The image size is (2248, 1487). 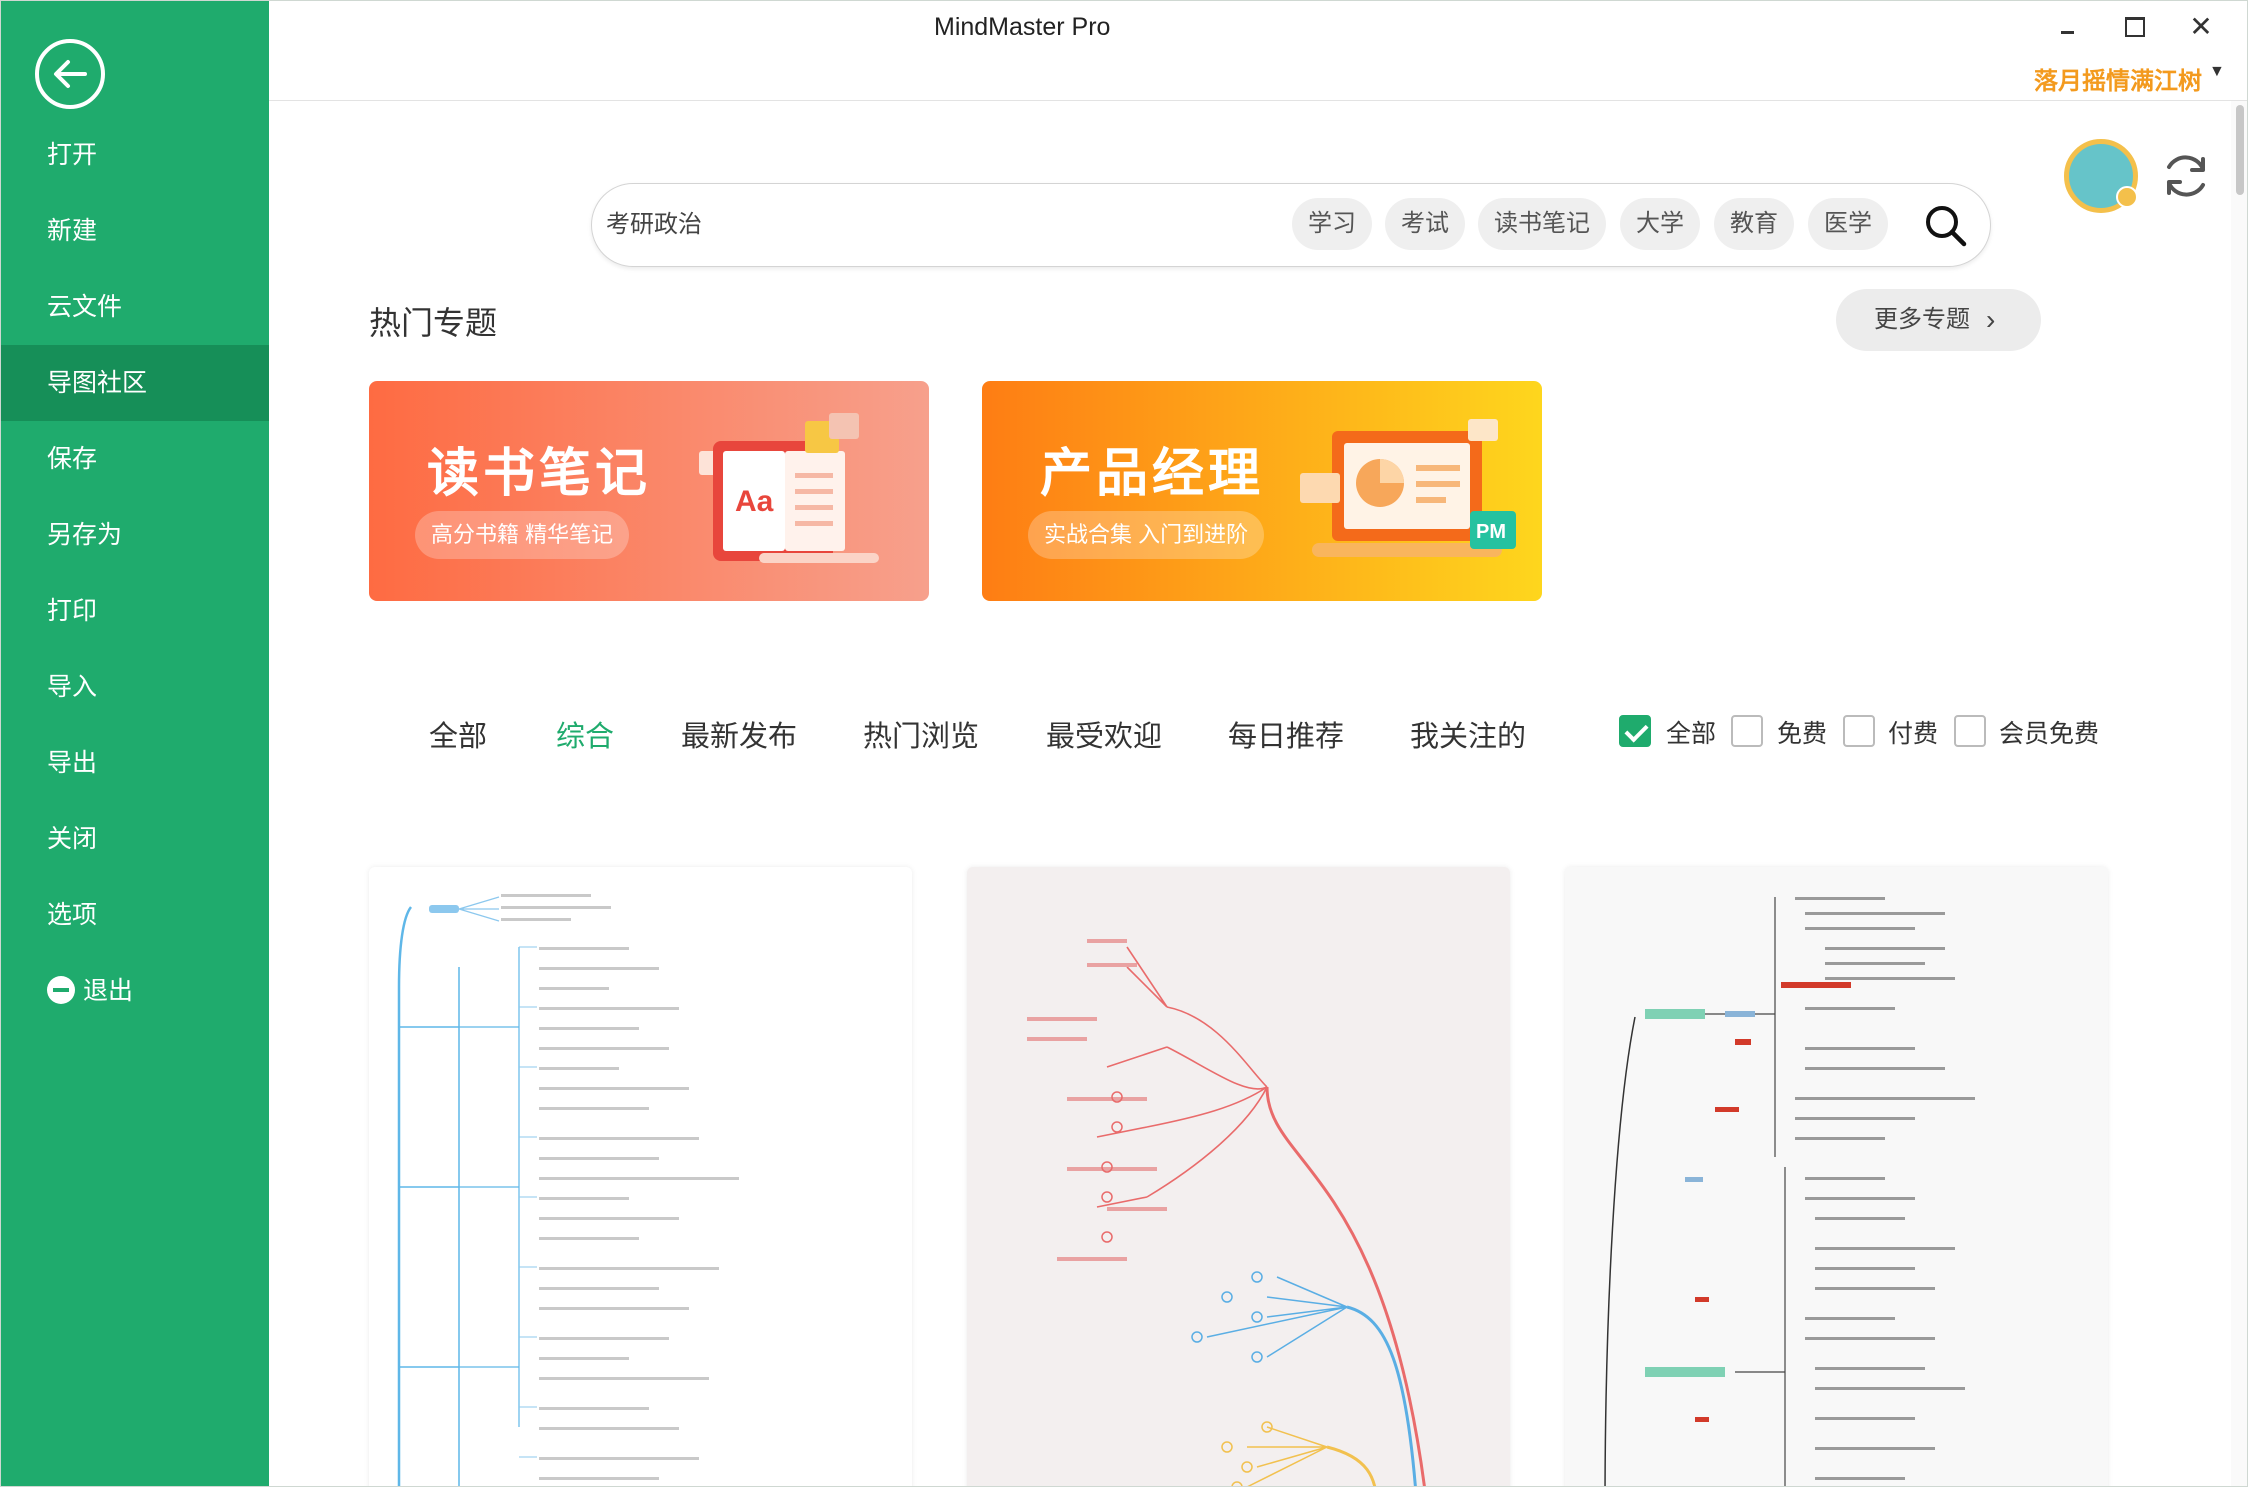 What do you see at coordinates (1408, 488) in the screenshot?
I see `laptop-illustration-icon: PM` at bounding box center [1408, 488].